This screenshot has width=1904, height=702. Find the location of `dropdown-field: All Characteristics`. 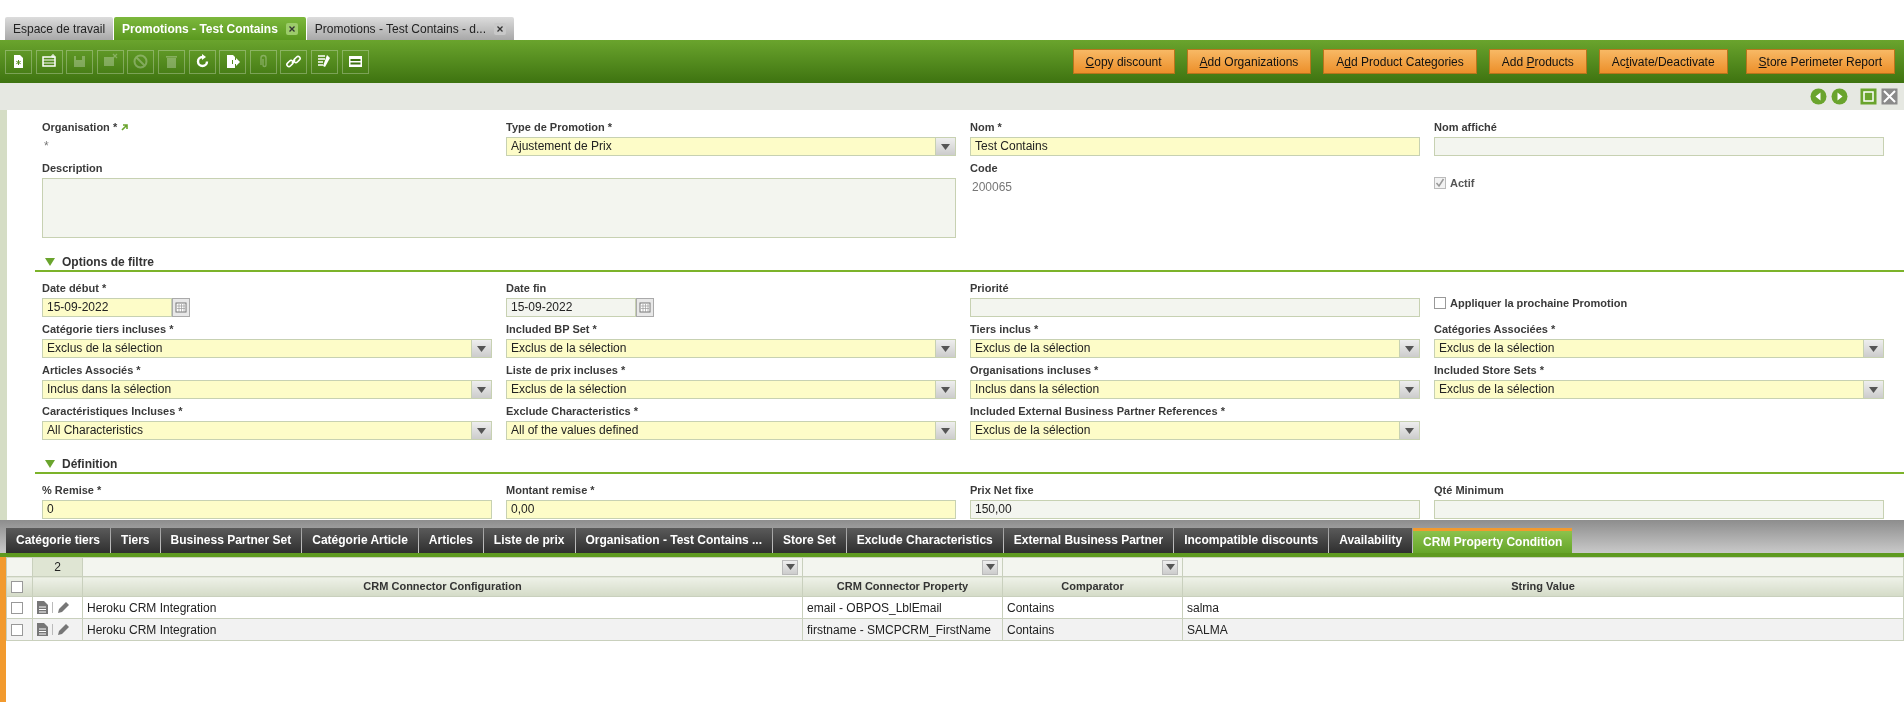

dropdown-field: All Characteristics is located at coordinates (267, 430).